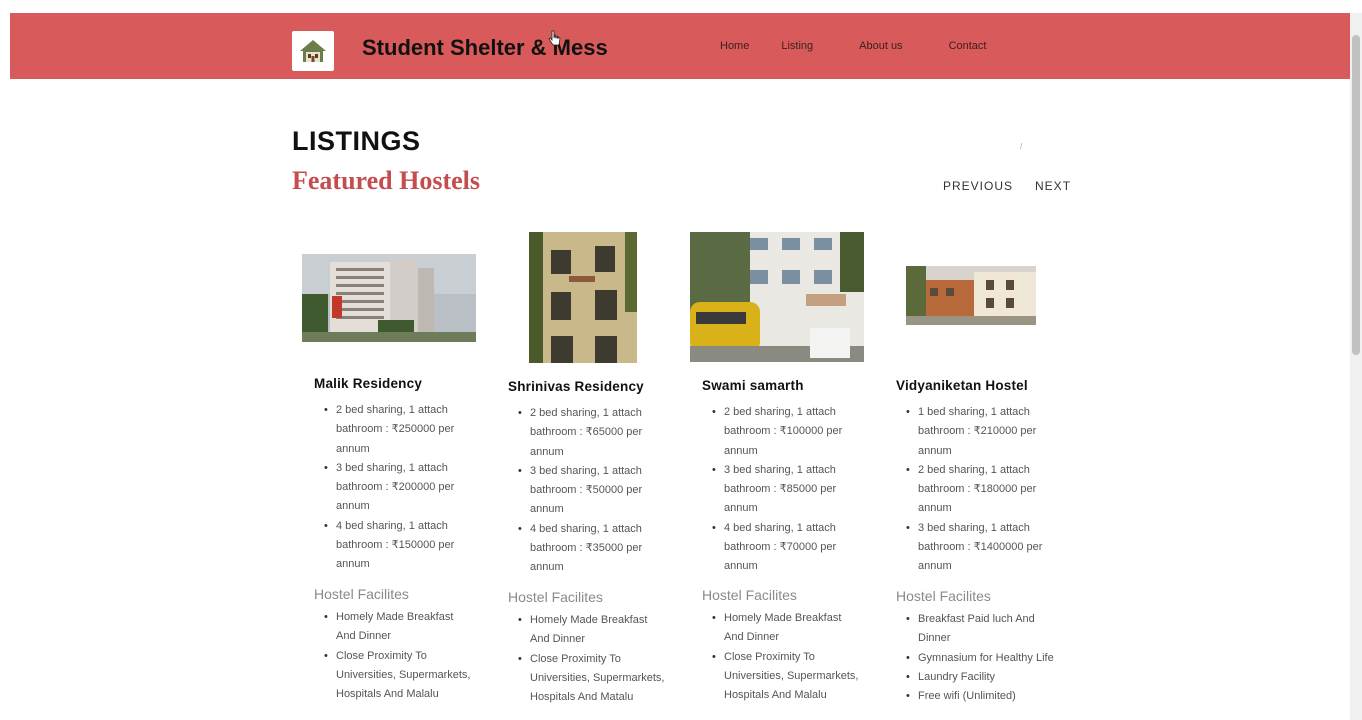 This screenshot has height=720, width=1362. Describe the element at coordinates (777, 297) in the screenshot. I see `hostel-photo-swami` at that location.